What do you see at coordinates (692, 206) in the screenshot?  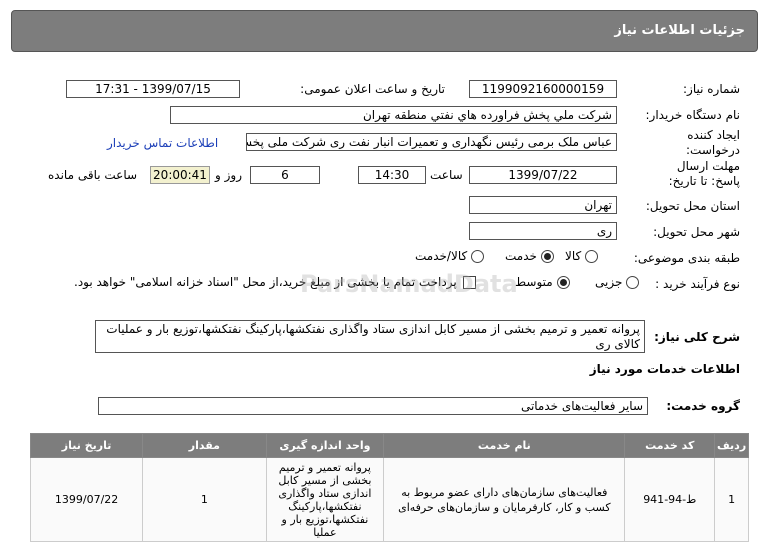 I see `province-label: استان محل تحویل:` at bounding box center [692, 206].